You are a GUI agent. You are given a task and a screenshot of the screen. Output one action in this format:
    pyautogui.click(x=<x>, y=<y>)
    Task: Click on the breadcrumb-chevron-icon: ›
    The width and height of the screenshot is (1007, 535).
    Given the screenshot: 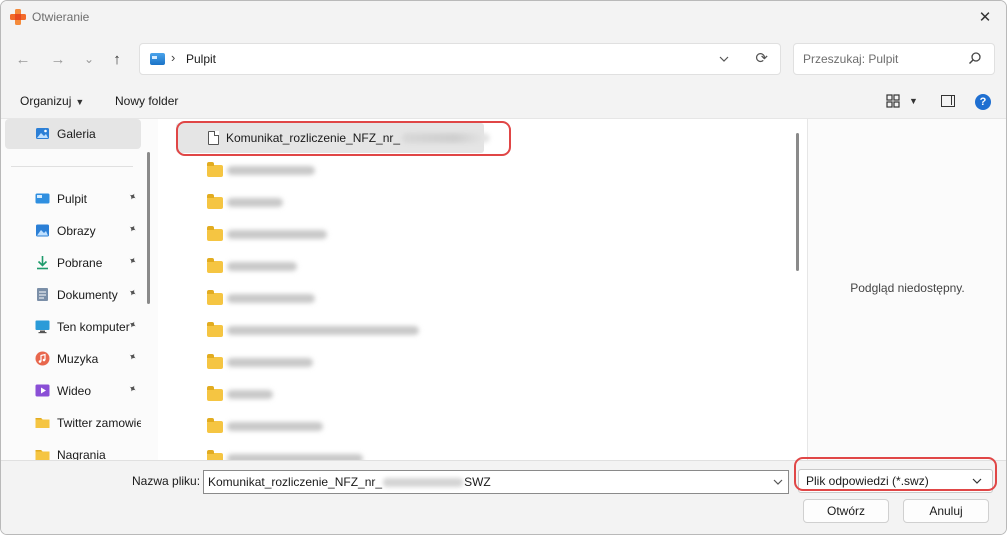 What is the action you would take?
    pyautogui.click(x=173, y=57)
    